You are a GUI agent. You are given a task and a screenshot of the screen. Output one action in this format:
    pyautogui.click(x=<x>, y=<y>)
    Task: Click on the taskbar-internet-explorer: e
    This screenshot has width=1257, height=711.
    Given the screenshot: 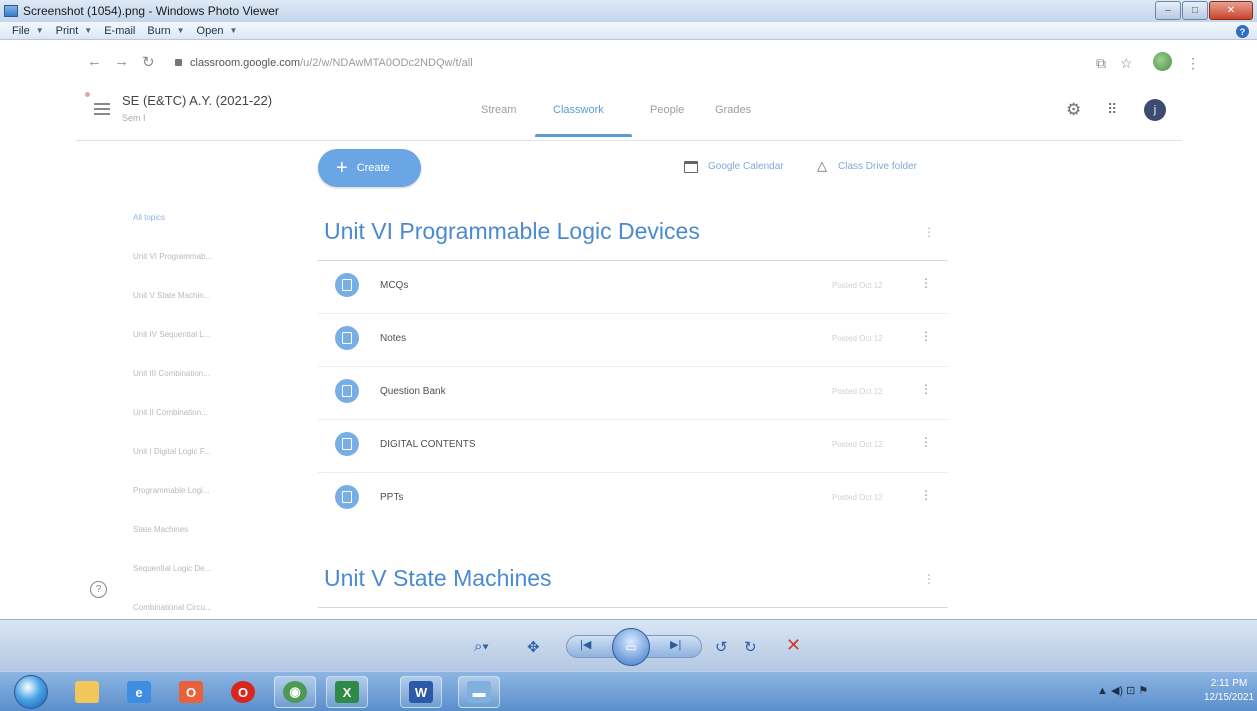 What is the action you would take?
    pyautogui.click(x=139, y=692)
    